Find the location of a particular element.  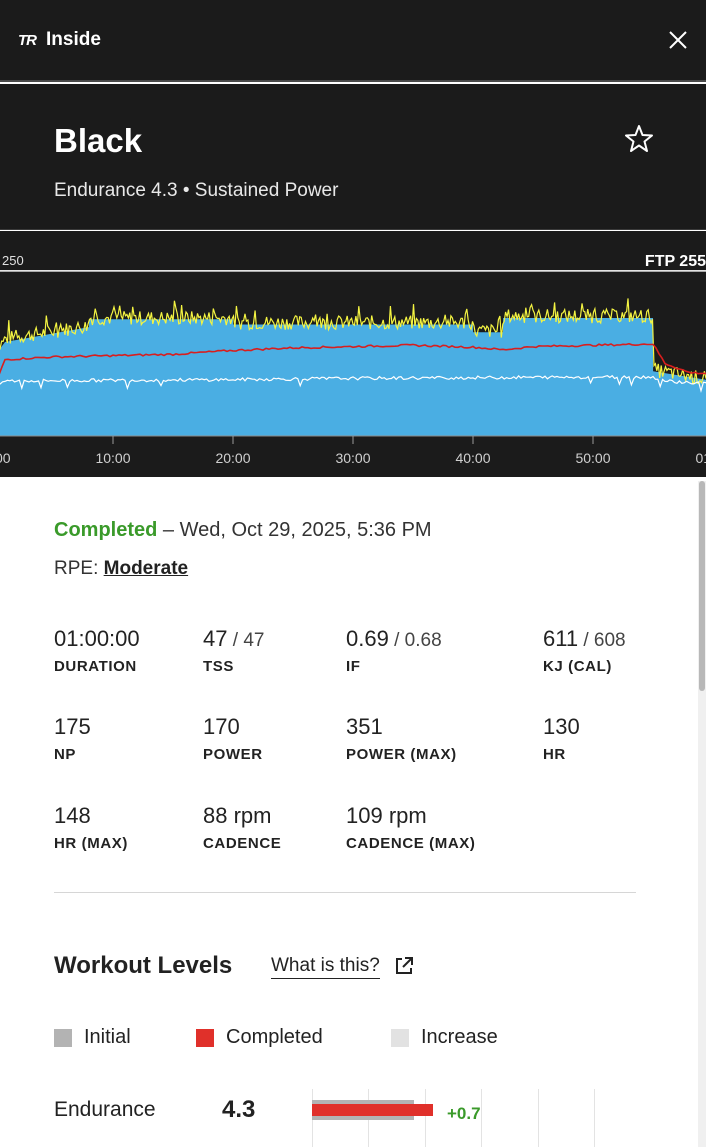

legend-completed: Completed is located at coordinates (259, 1037).